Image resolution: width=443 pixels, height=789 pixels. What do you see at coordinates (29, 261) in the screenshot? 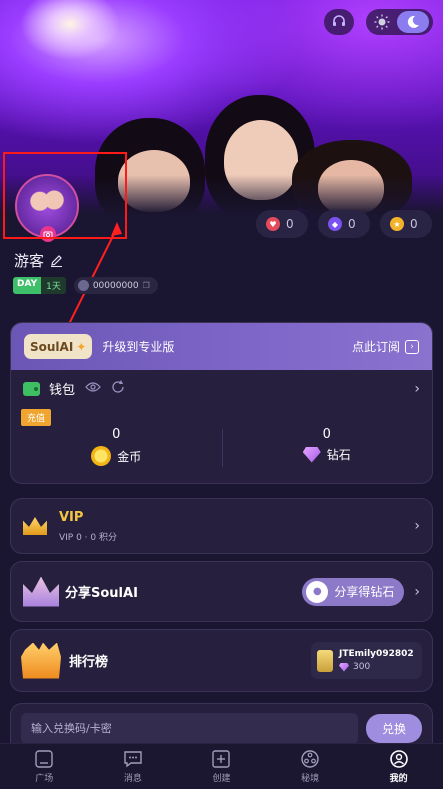
I see `username: 游客` at bounding box center [29, 261].